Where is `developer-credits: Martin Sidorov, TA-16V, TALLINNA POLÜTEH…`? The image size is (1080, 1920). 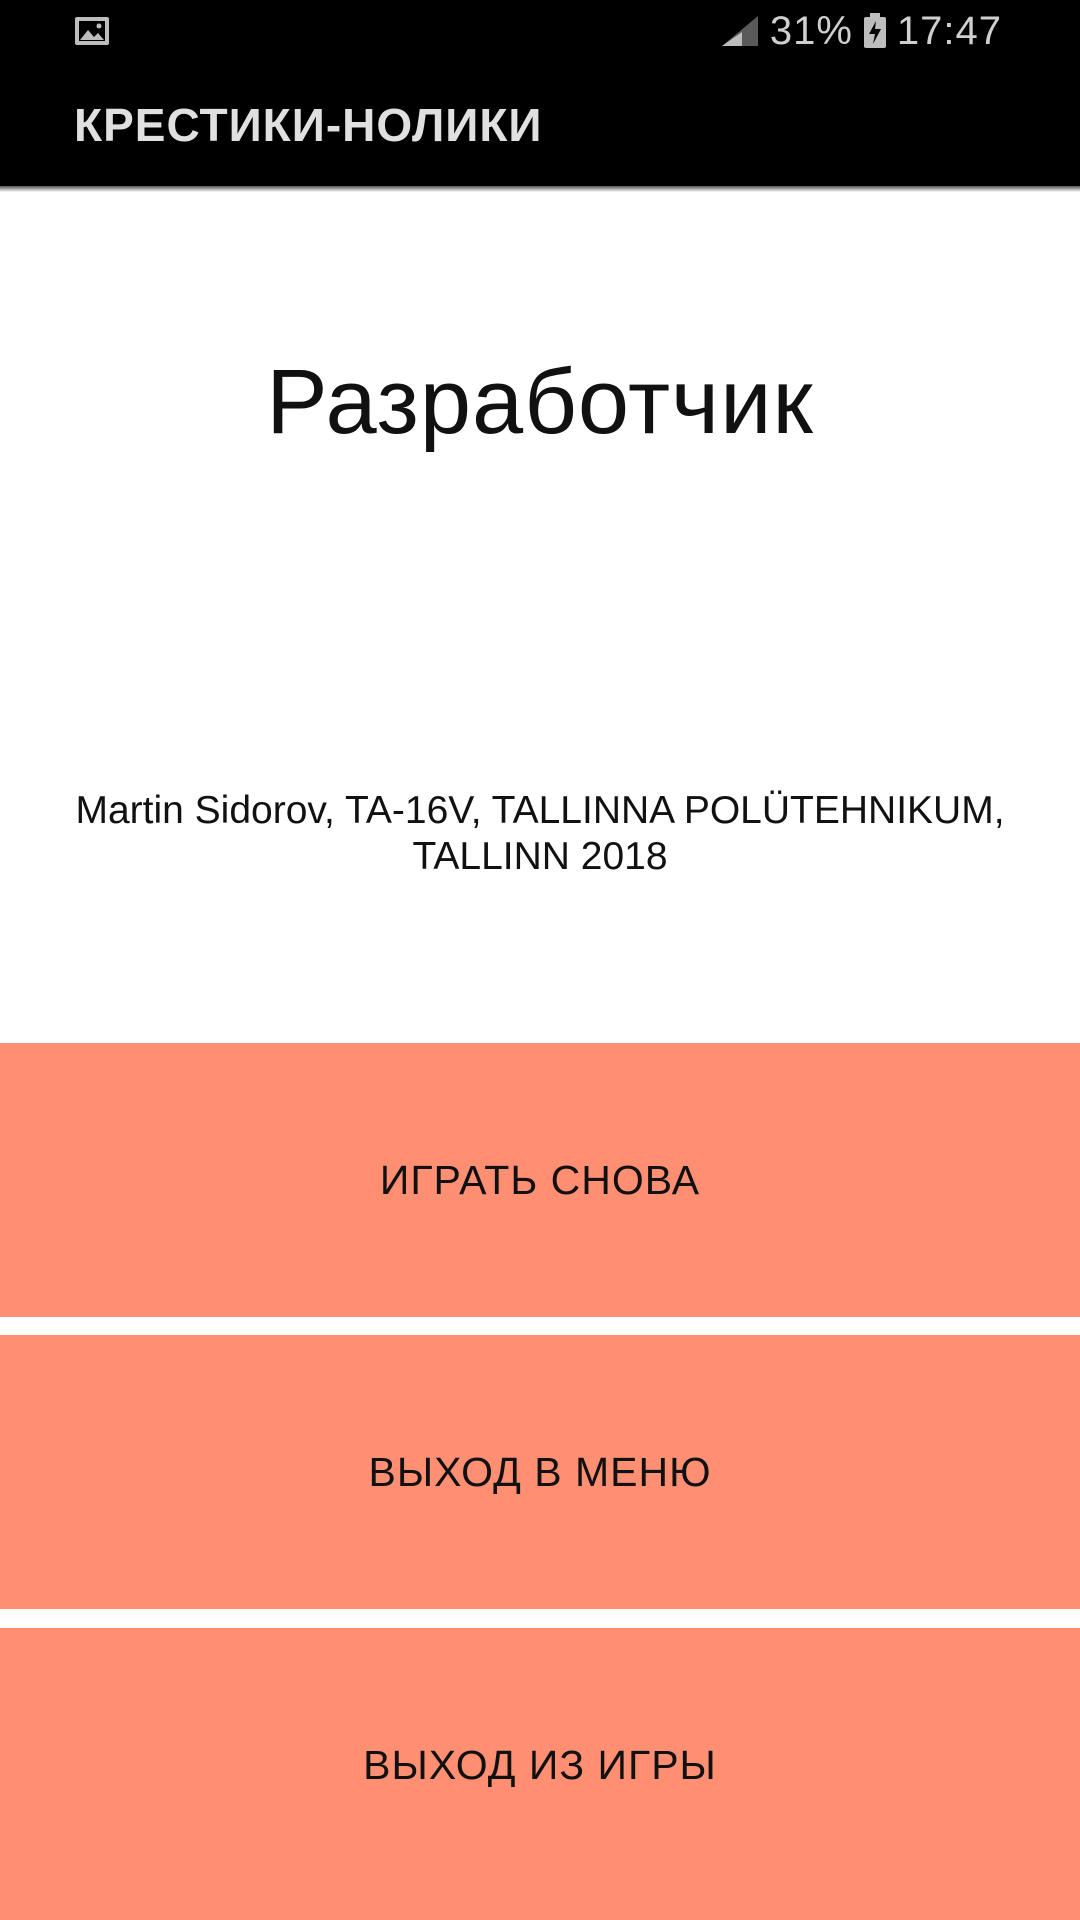
developer-credits: Martin Sidorov, TA-16V, TALLINNA POLÜTEH… is located at coordinates (540, 833).